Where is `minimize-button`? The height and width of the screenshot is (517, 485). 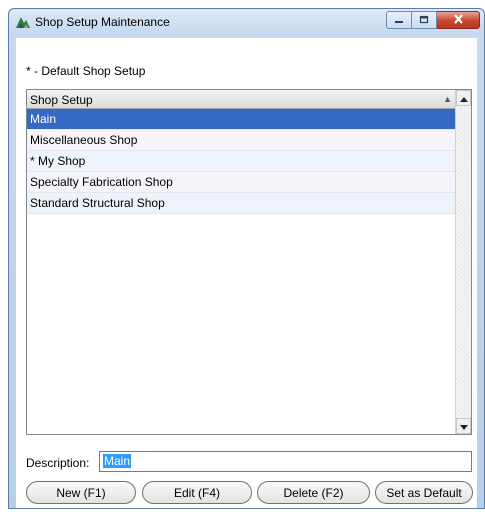 minimize-button is located at coordinates (399, 20).